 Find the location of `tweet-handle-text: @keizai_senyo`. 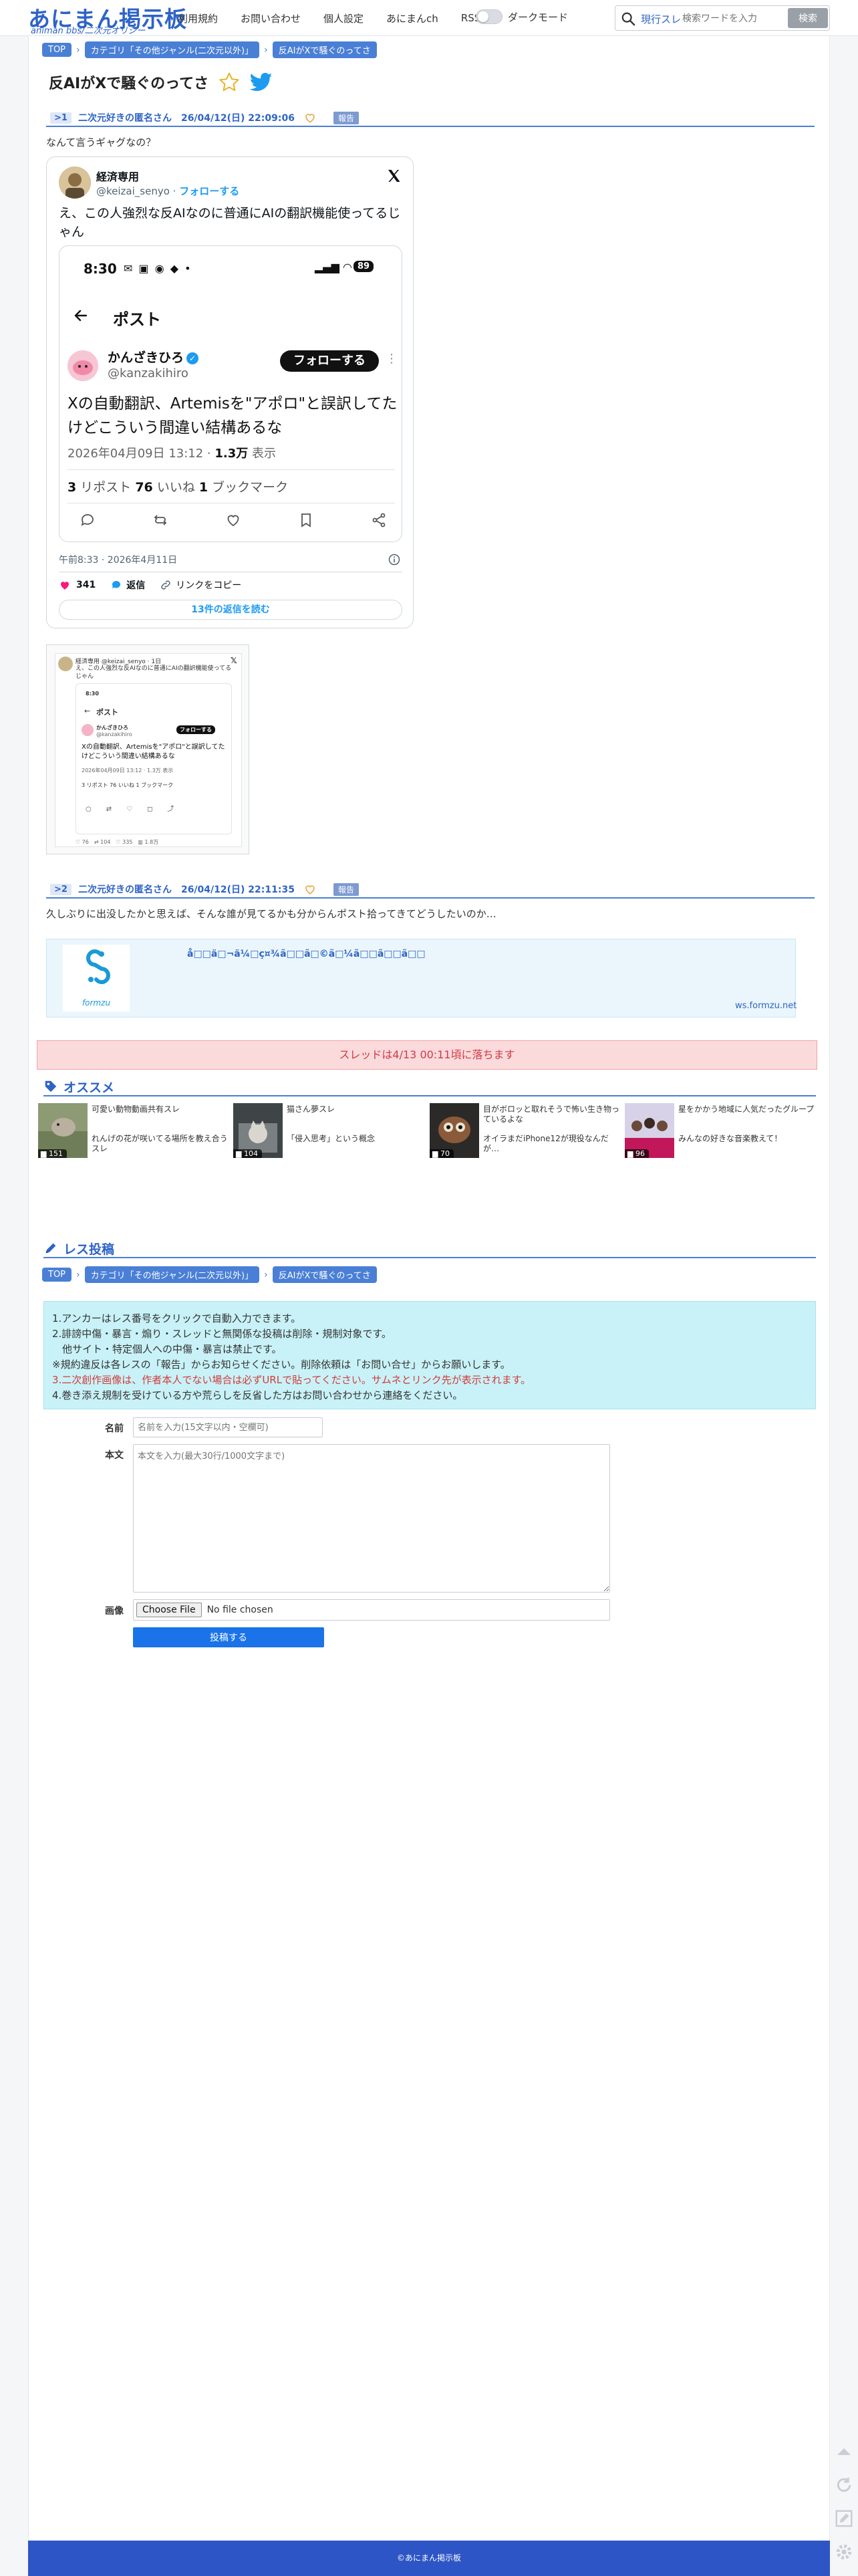

tweet-handle-text: @keizai_senyo is located at coordinates (133, 191).